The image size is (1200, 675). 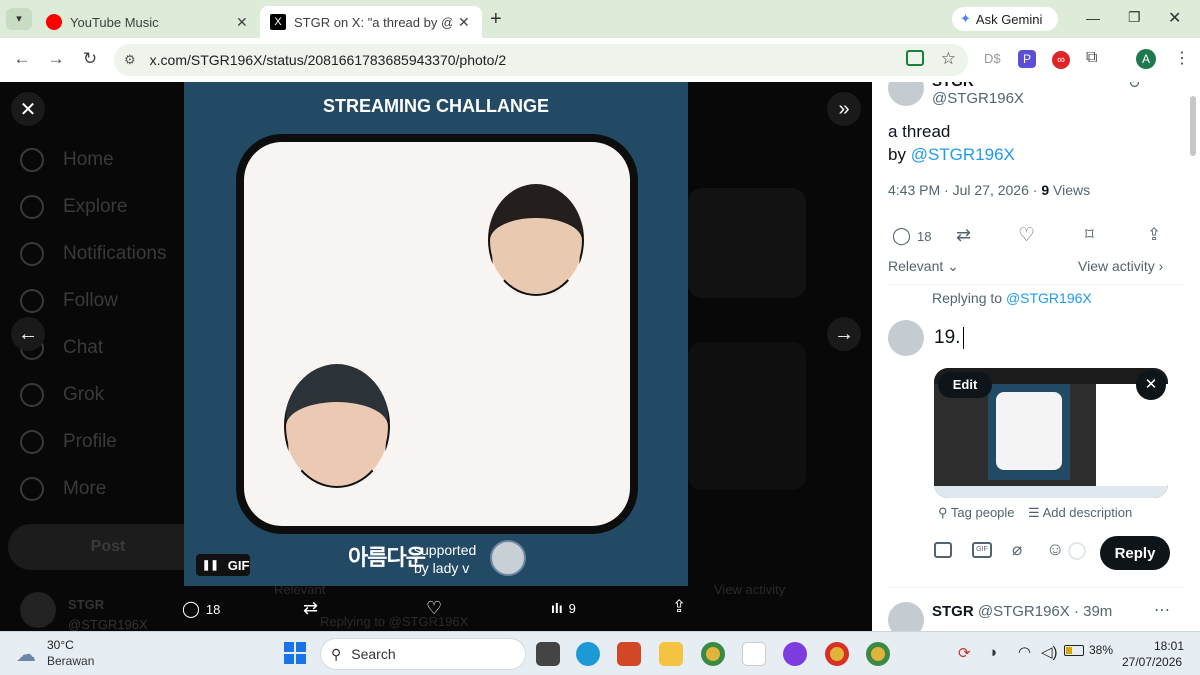 I want to click on browser-menu-icon: ⋮, so click(x=1182, y=58).